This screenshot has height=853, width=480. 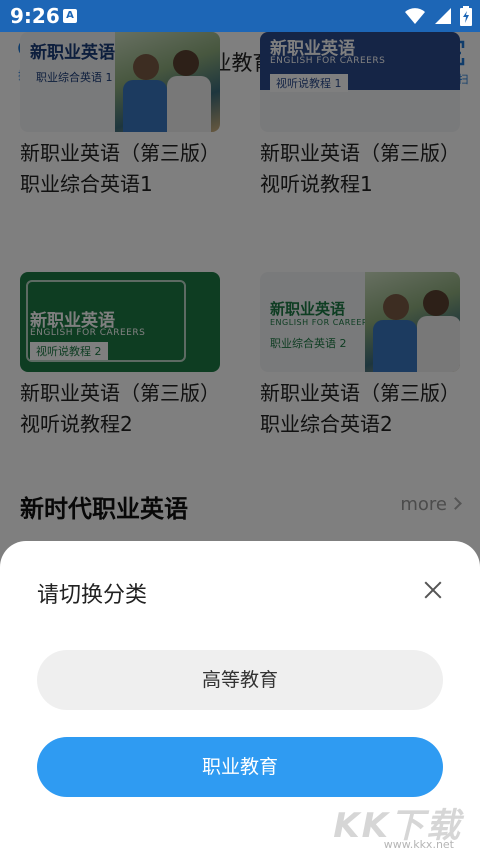 What do you see at coordinates (240, 767) in the screenshot?
I see `option-vocational-education: 职业教育` at bounding box center [240, 767].